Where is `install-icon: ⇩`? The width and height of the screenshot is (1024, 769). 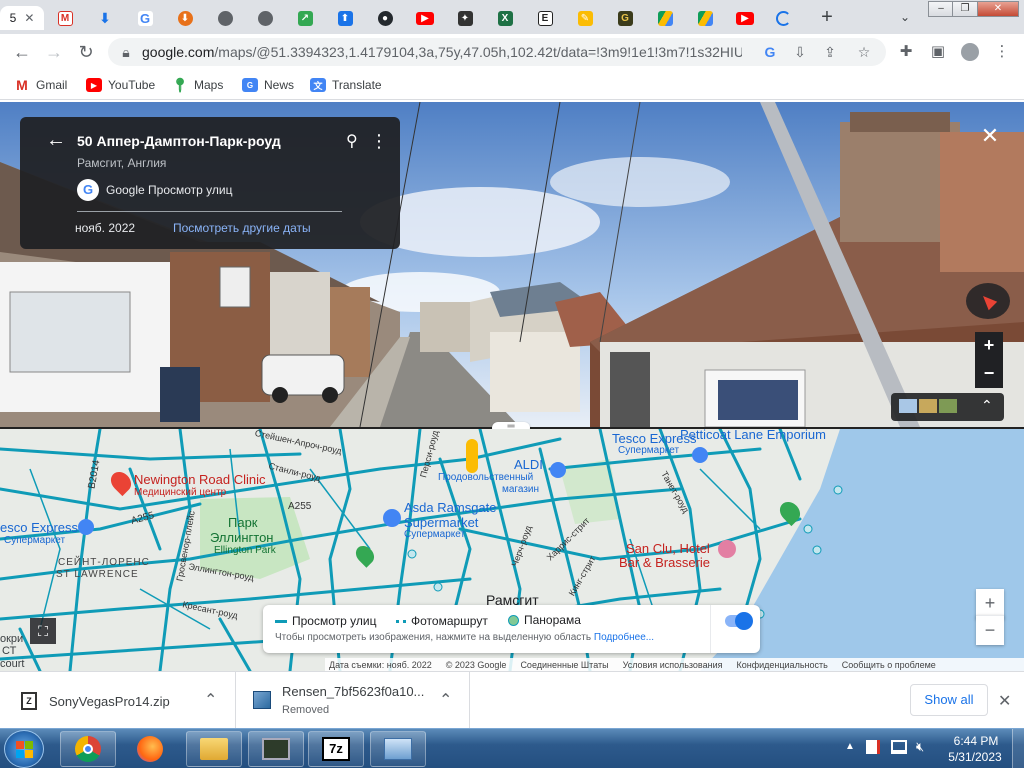 install-icon: ⇩ is located at coordinates (800, 52).